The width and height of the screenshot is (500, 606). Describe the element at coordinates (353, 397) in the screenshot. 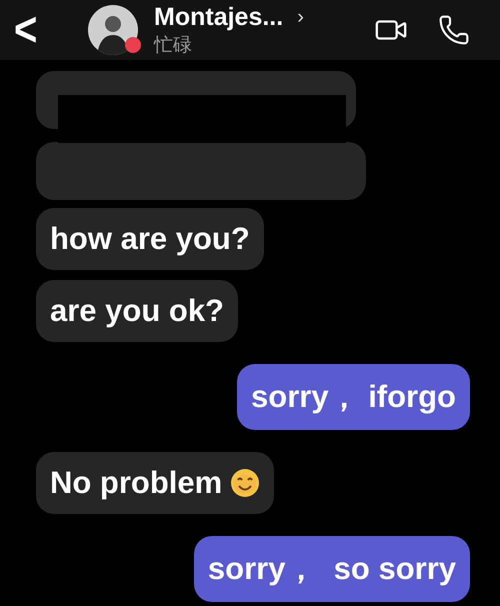

I see `sent-message: sorry， iforgo` at that location.